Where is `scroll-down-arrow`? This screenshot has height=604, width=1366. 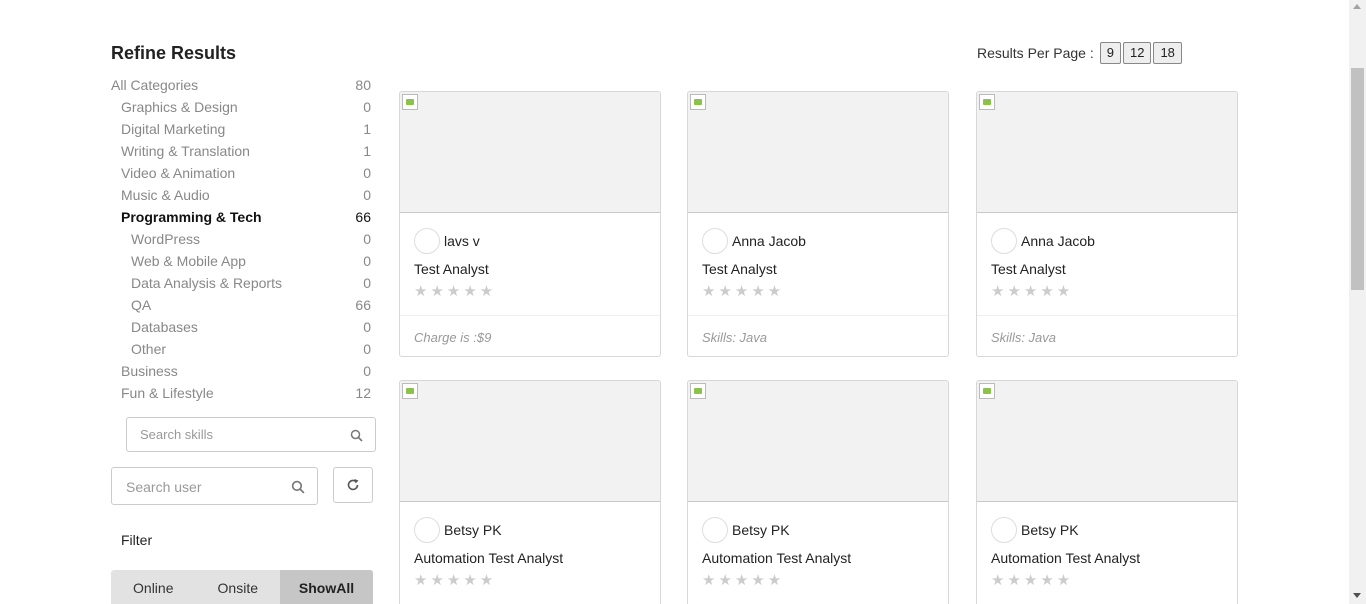
scroll-down-arrow is located at coordinates (1357, 595).